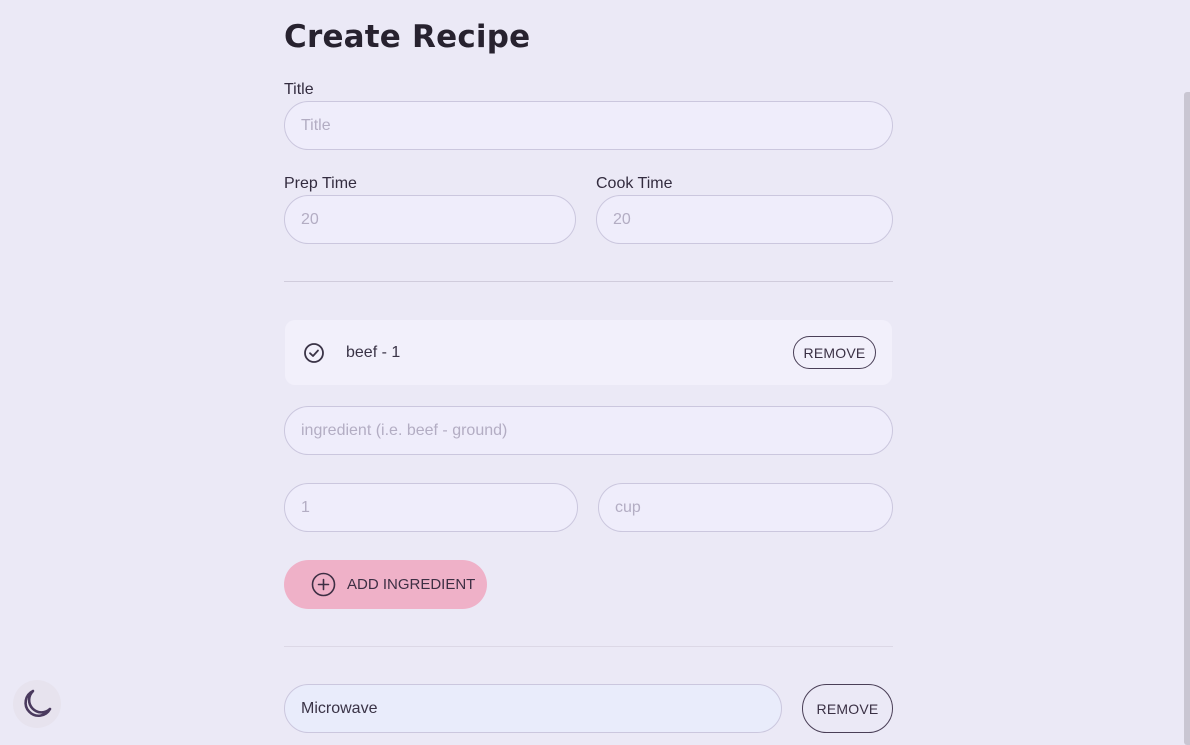 This screenshot has width=1190, height=745. Describe the element at coordinates (305, 507) in the screenshot. I see `ingredient-quantity-placeholder: 1` at that location.